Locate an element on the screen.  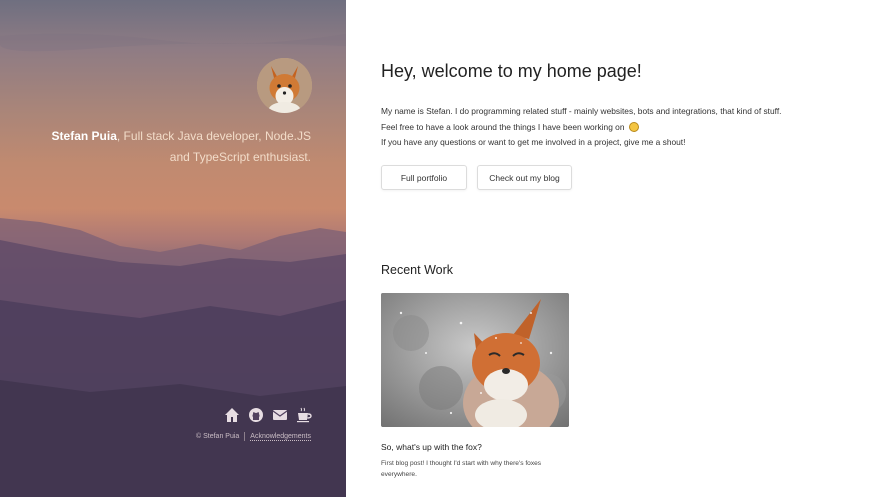
blog-button: Check out my blog is located at coordinates (524, 177).